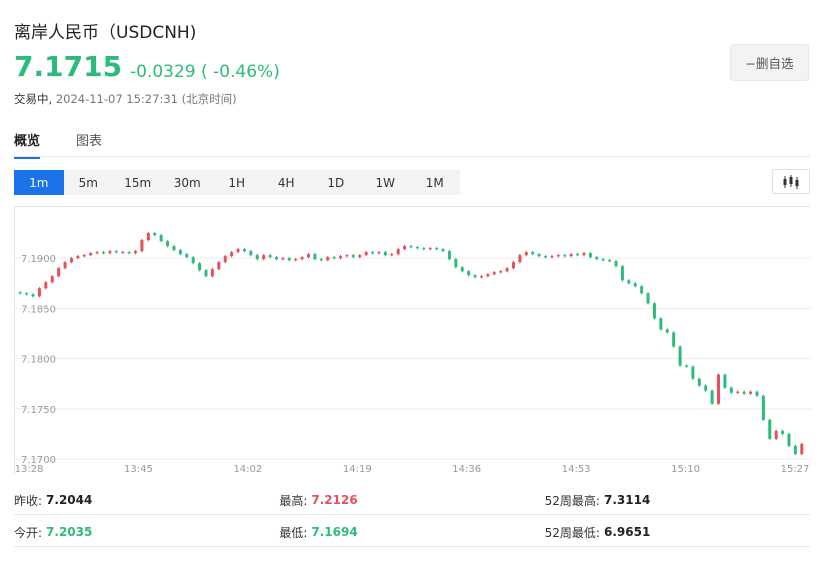 The width and height of the screenshot is (827, 565). I want to click on tab-overview: 概览, so click(27, 144).